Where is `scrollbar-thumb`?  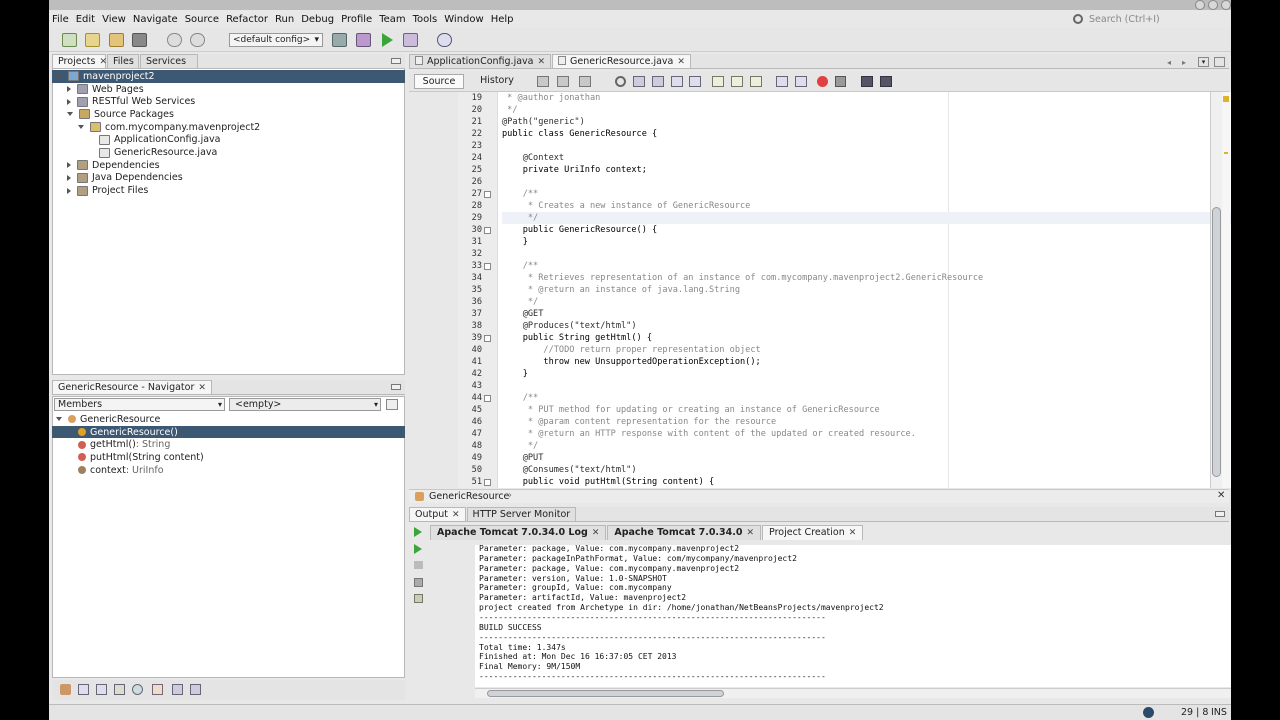 scrollbar-thumb is located at coordinates (605, 693).